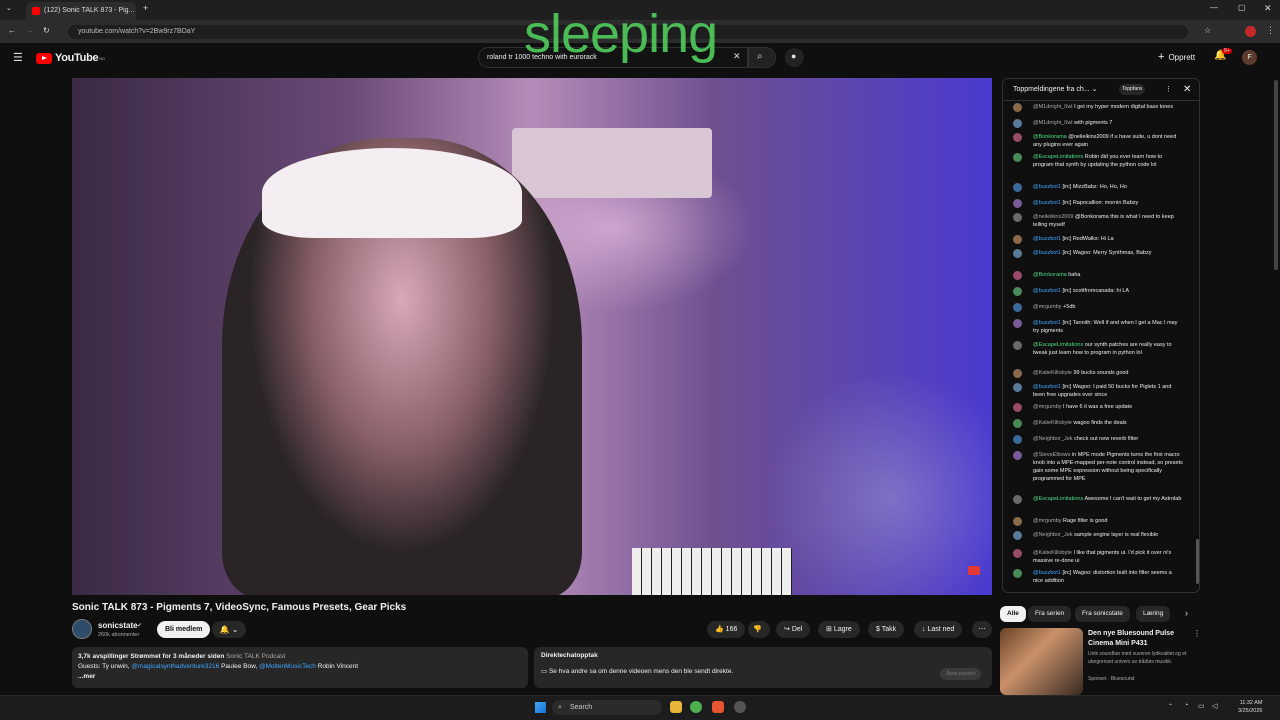 This screenshot has height=720, width=1280. I want to click on save-button: ⊞ Lagre, so click(839, 629).